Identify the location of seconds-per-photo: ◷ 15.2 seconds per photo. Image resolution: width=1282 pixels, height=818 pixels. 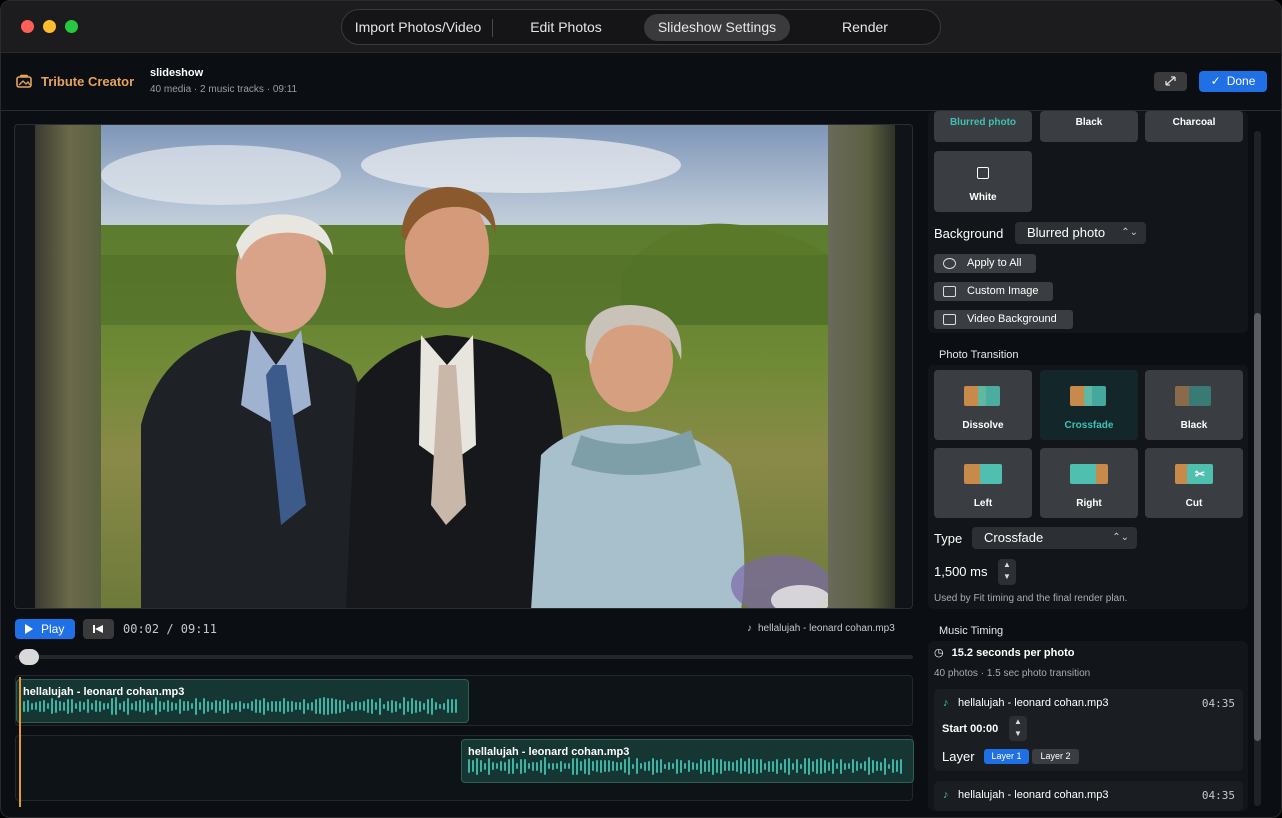
(1004, 652).